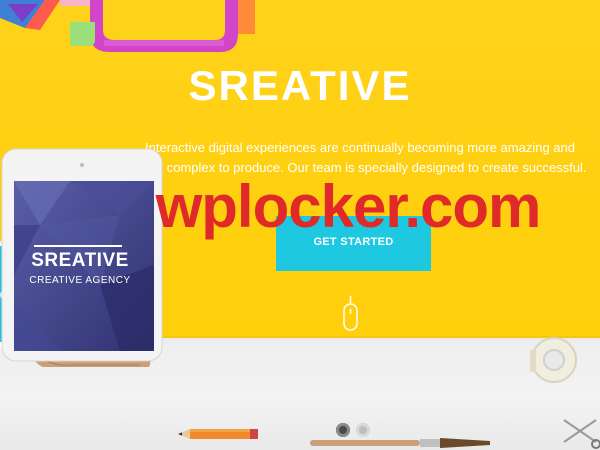 This screenshot has width=600, height=450. Describe the element at coordinates (80, 280) in the screenshot. I see `tablet-subtitle: CREATIVE AGENCY` at that location.